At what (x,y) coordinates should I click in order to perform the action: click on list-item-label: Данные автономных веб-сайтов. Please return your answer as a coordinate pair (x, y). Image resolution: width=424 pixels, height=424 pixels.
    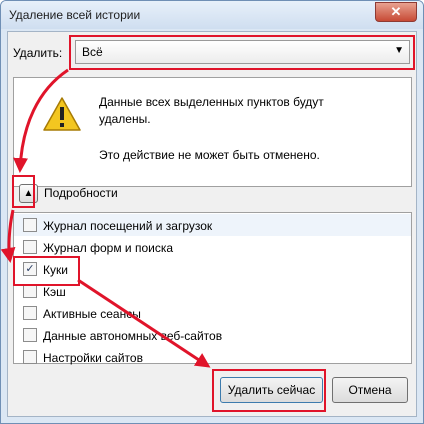
    Looking at the image, I should click on (133, 336).